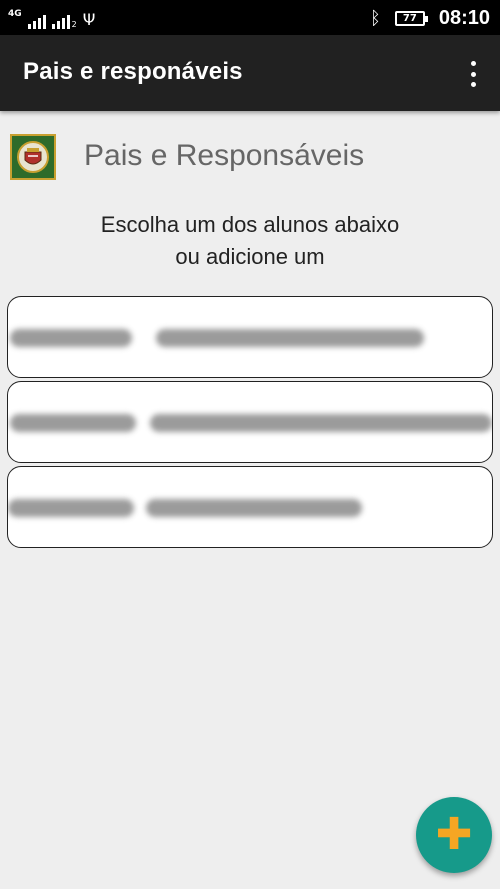 Image resolution: width=500 pixels, height=889 pixels. Describe the element at coordinates (36, 22) in the screenshot. I see `signal-icon` at that location.